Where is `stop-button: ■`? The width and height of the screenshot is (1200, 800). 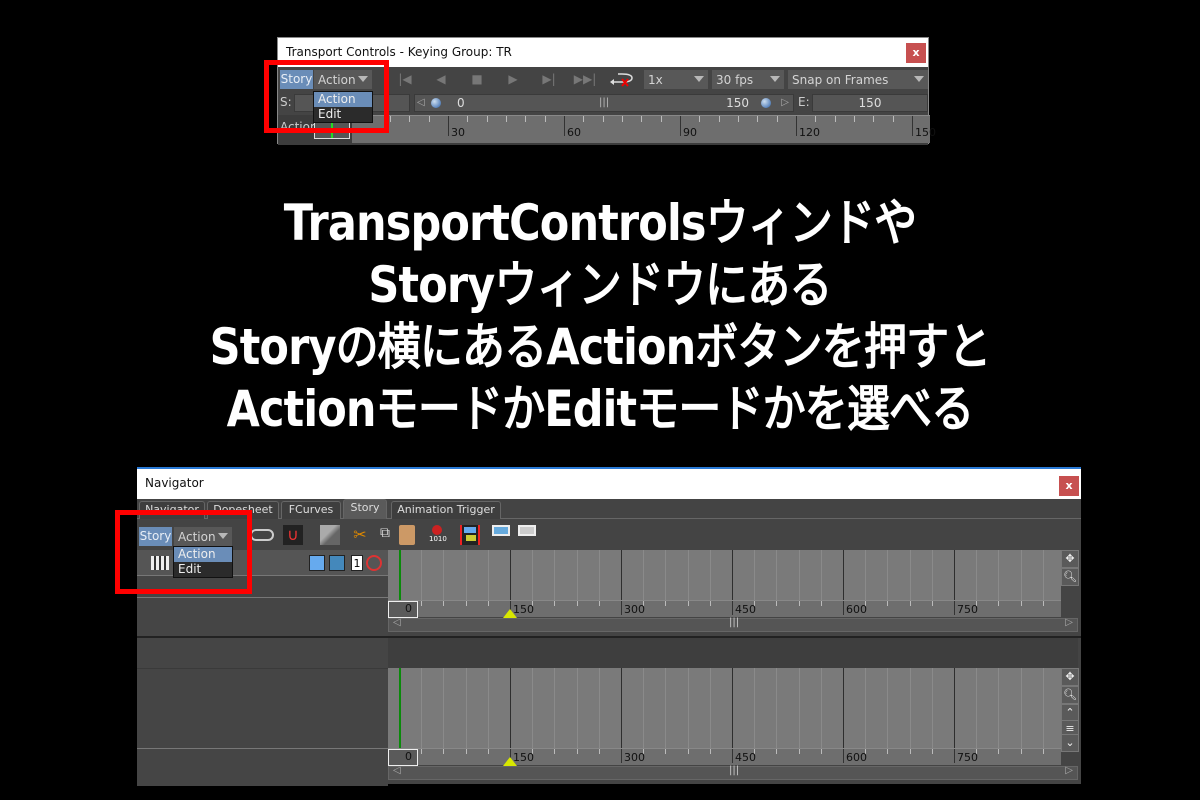 stop-button: ■ is located at coordinates (477, 79).